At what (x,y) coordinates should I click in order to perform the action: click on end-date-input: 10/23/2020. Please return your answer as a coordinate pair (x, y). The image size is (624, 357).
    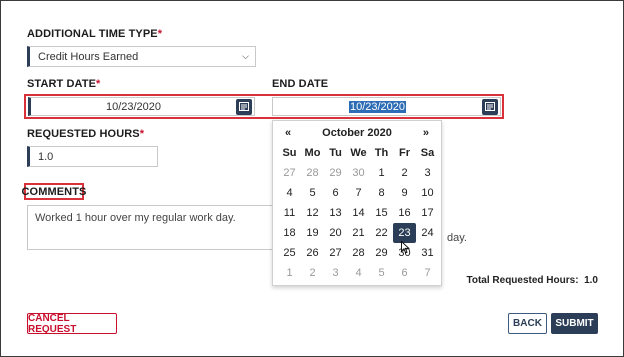
    Looking at the image, I should click on (386, 106).